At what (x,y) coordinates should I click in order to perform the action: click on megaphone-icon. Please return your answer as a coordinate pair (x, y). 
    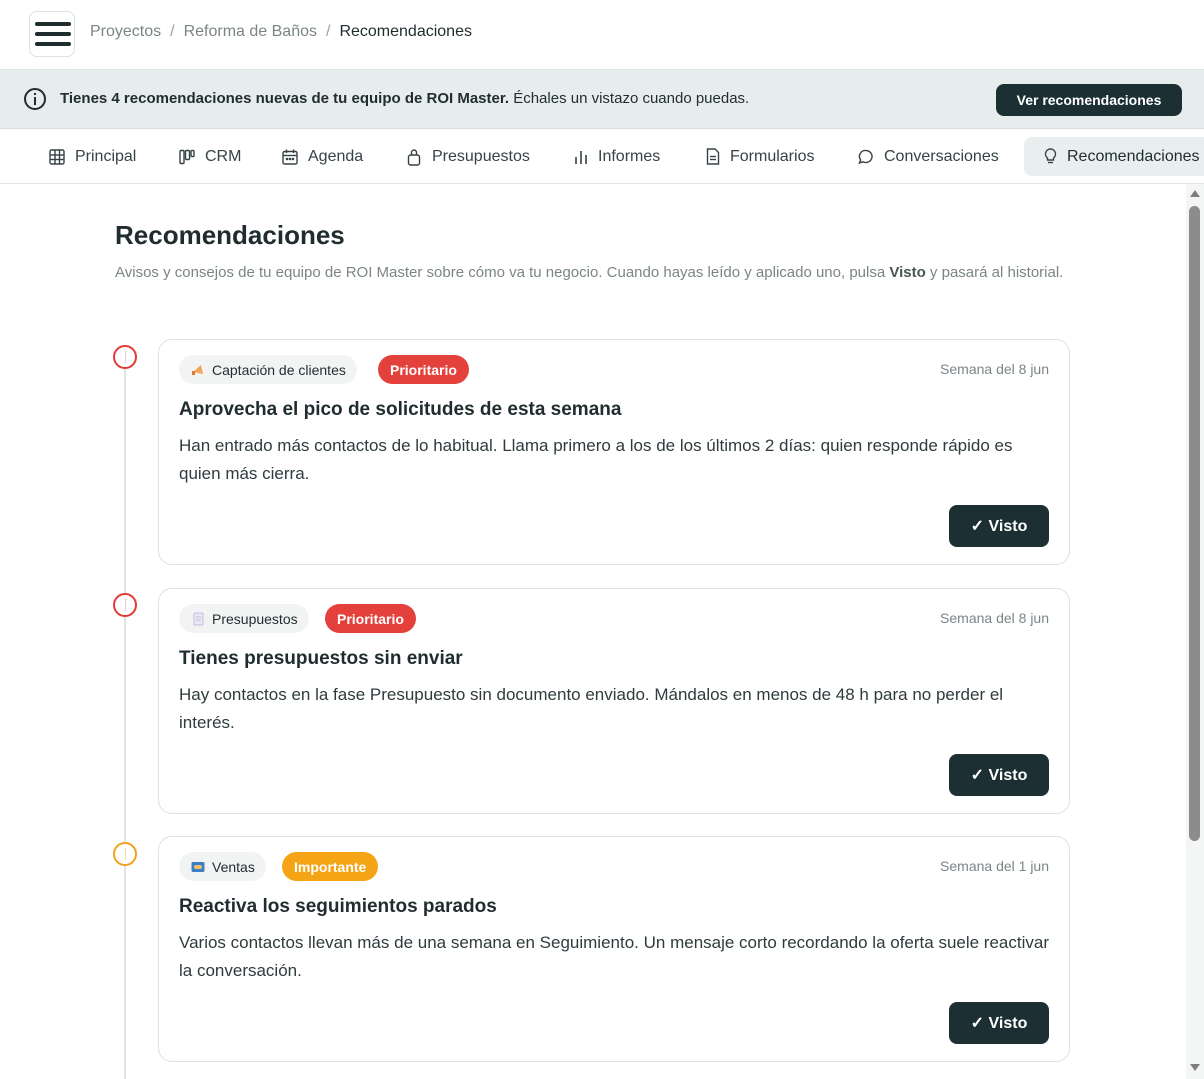
    Looking at the image, I should click on (197, 369).